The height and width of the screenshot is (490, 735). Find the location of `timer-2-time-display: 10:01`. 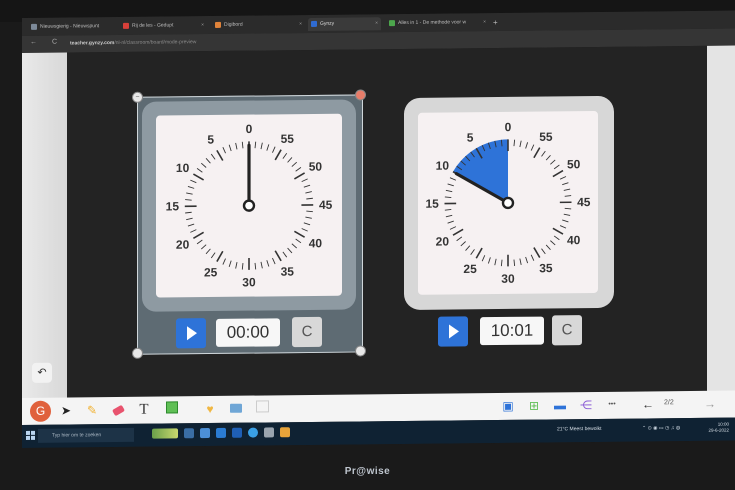

timer-2-time-display: 10:01 is located at coordinates (512, 331).